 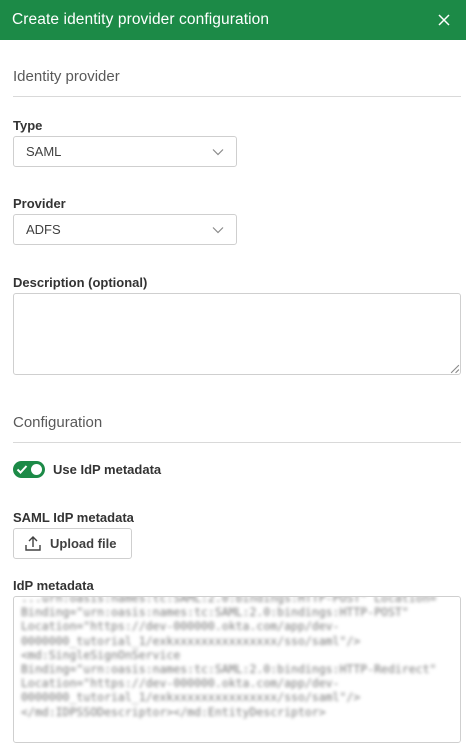 I want to click on idp-metadata-line: <md:SingleSignOnService, so click(x=101, y=654).